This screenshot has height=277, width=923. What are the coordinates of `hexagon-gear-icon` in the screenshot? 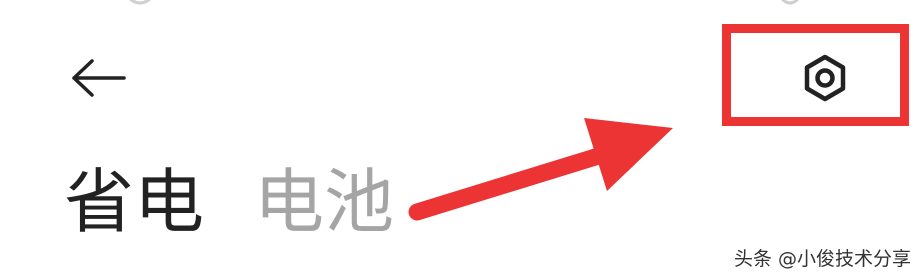 It's located at (825, 78).